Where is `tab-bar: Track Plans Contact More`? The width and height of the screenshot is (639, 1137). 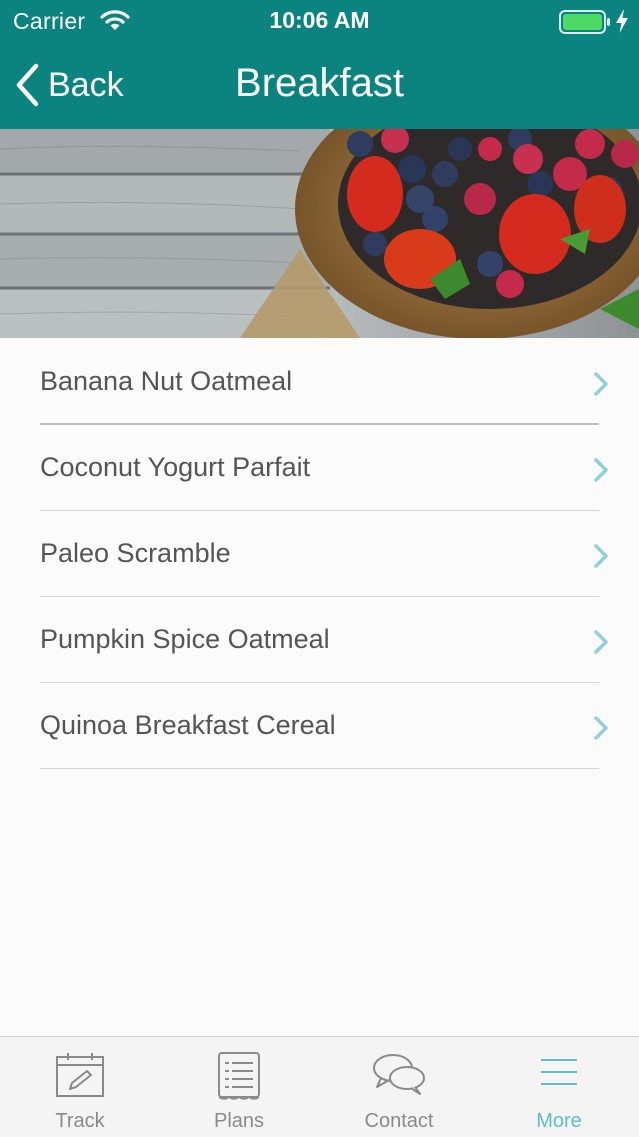 tab-bar: Track Plans Contact More is located at coordinates (319, 1086).